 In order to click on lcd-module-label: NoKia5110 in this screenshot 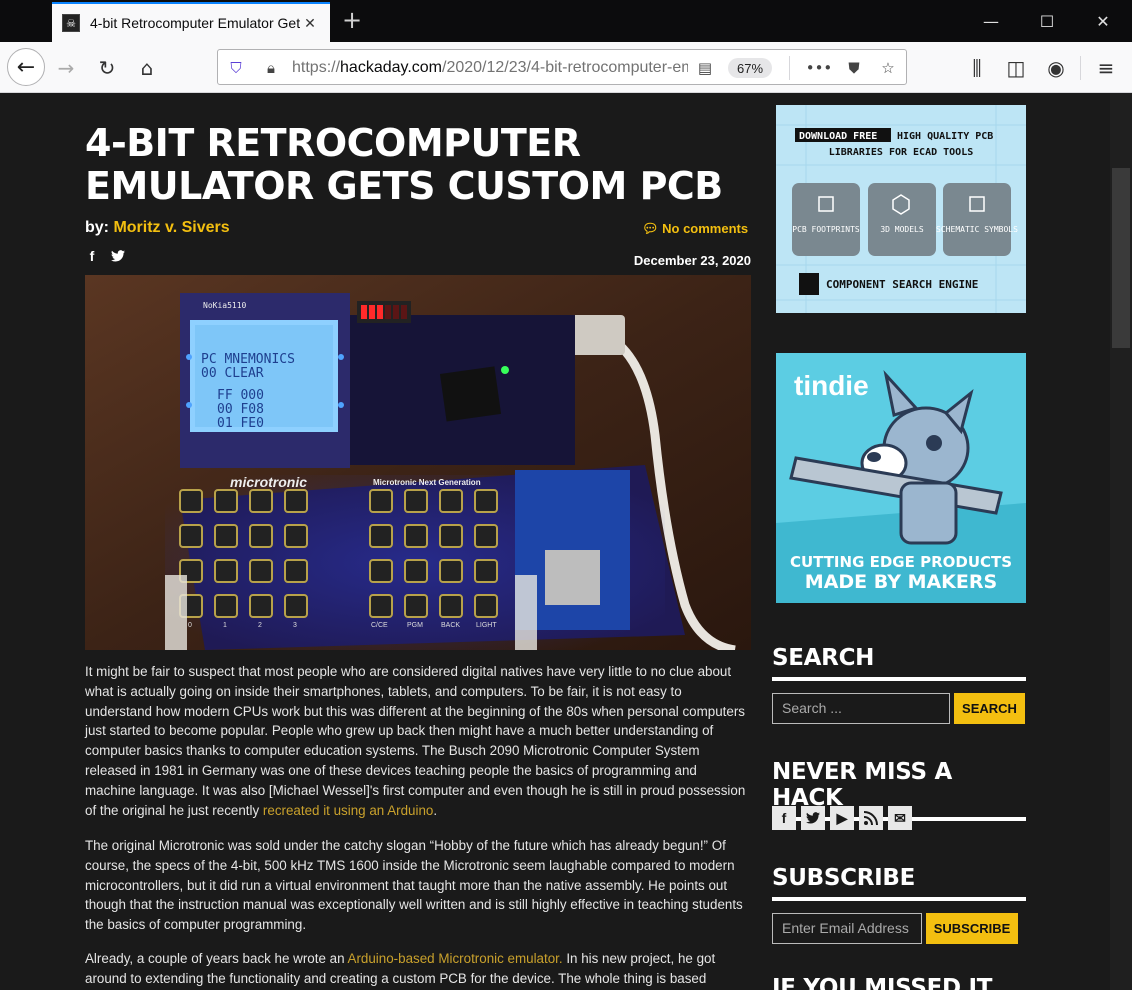, I will do `click(225, 305)`.